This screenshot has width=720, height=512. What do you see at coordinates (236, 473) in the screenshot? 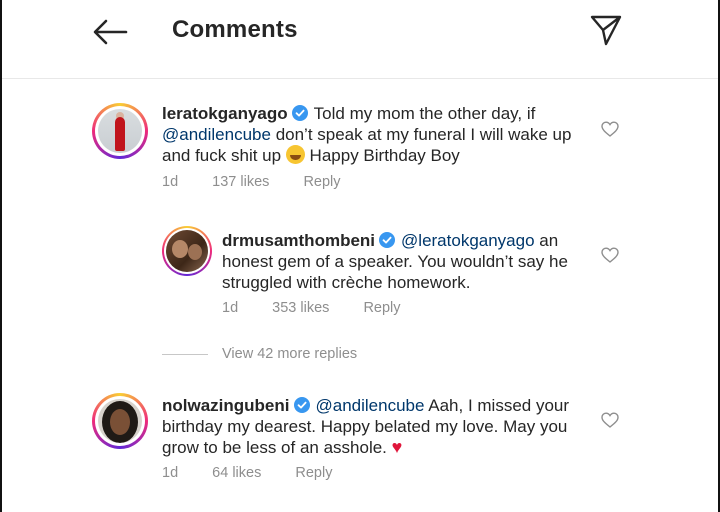
I see `like-count: 64 likes` at bounding box center [236, 473].